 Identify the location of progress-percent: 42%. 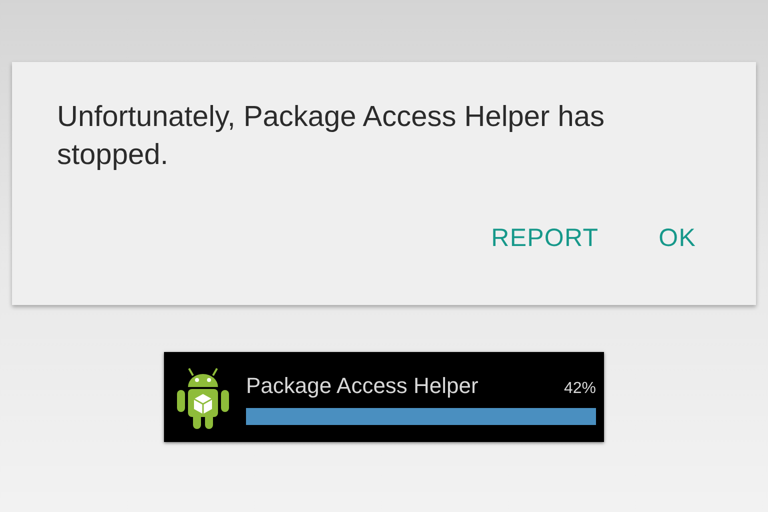
(580, 389).